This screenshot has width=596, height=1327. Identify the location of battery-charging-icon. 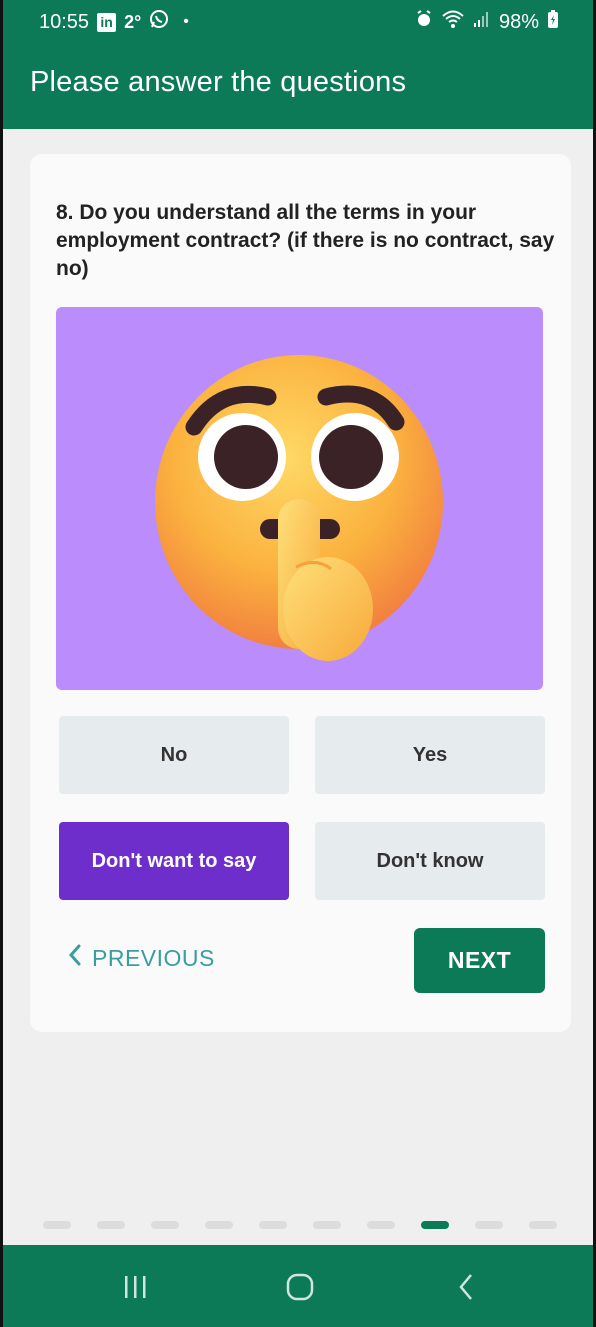
(553, 22).